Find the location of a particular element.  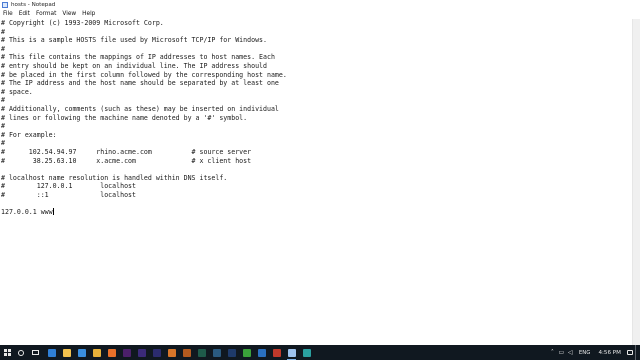

file-explorer-icon is located at coordinates (66, 352).